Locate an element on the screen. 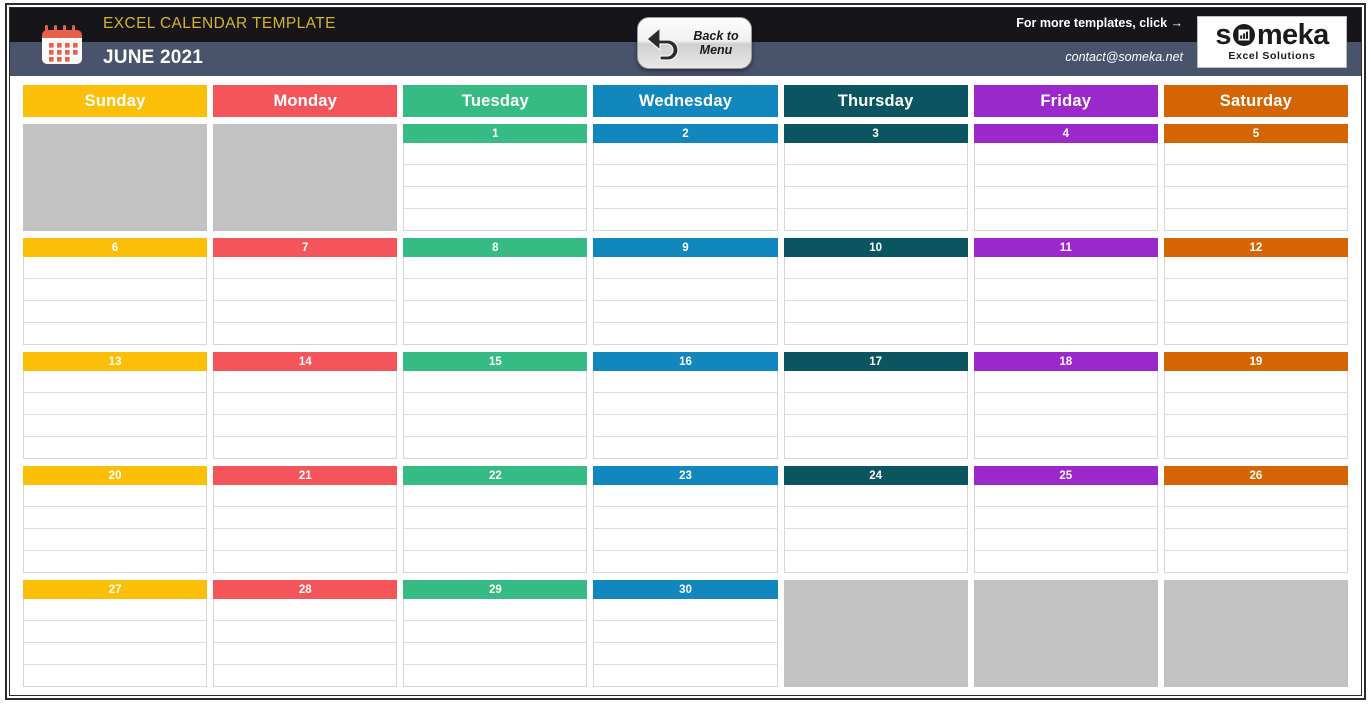 The height and width of the screenshot is (706, 1371). calendar-day-cell-29: 29 is located at coordinates (495, 633).